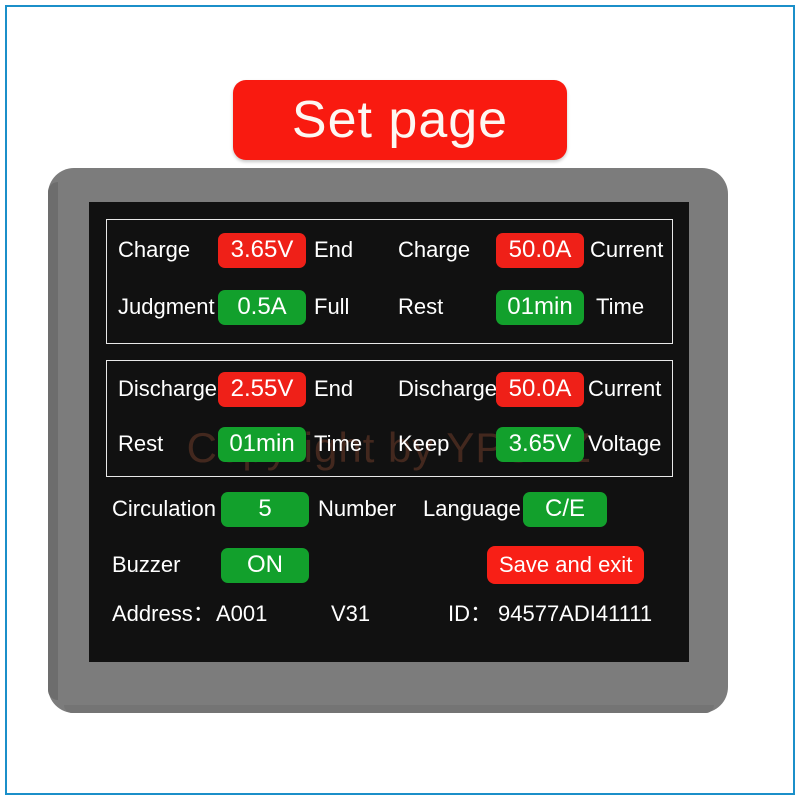  Describe the element at coordinates (334, 249) in the screenshot. I see `charge-end-voltage-unit-label: End` at that location.